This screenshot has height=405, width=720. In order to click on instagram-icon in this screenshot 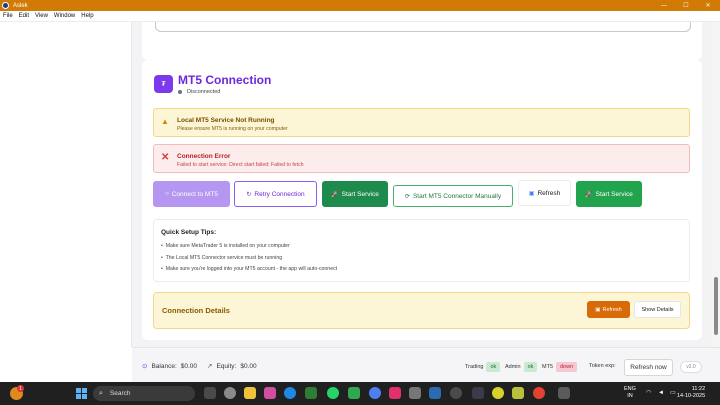, I will do `click(395, 393)`.